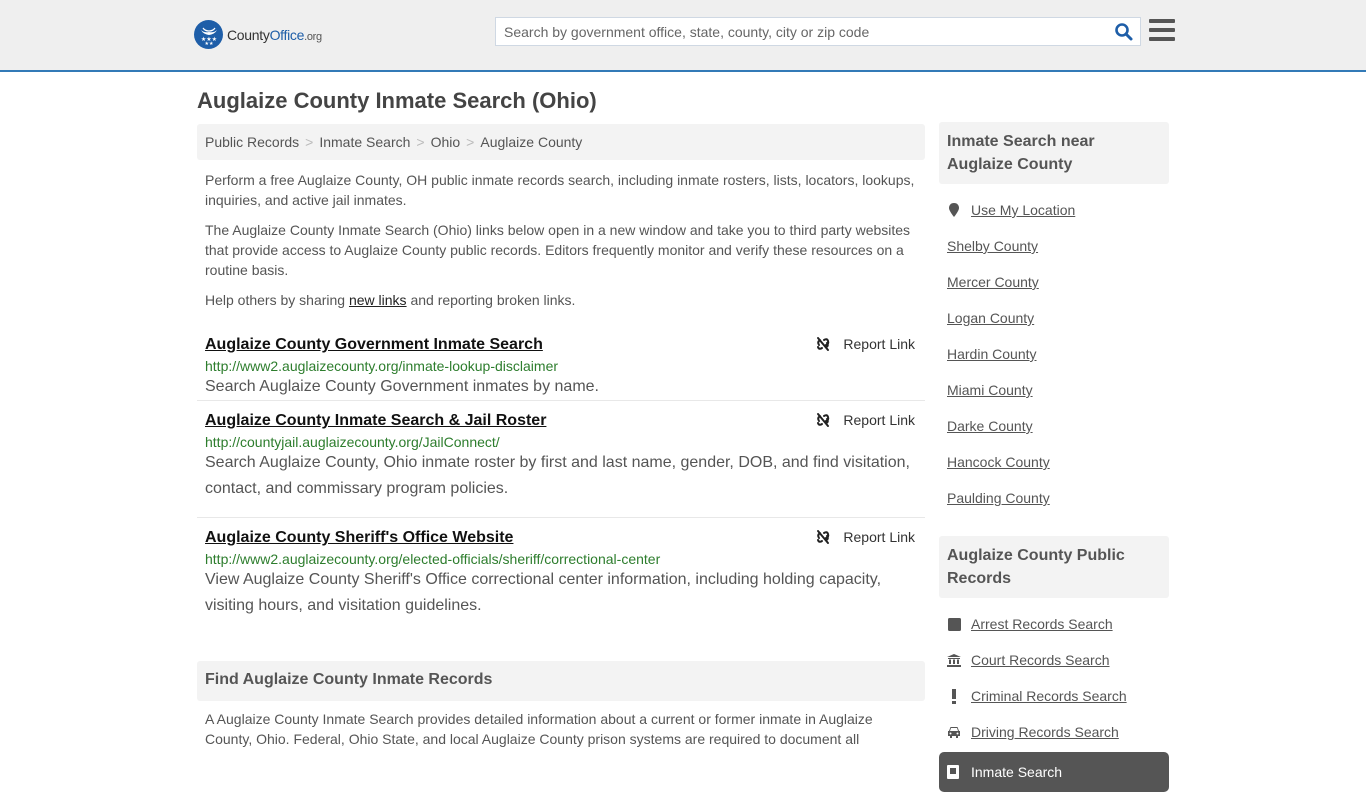 The width and height of the screenshot is (1366, 792). I want to click on breadcrumb-ohio: Ohio, so click(446, 142).